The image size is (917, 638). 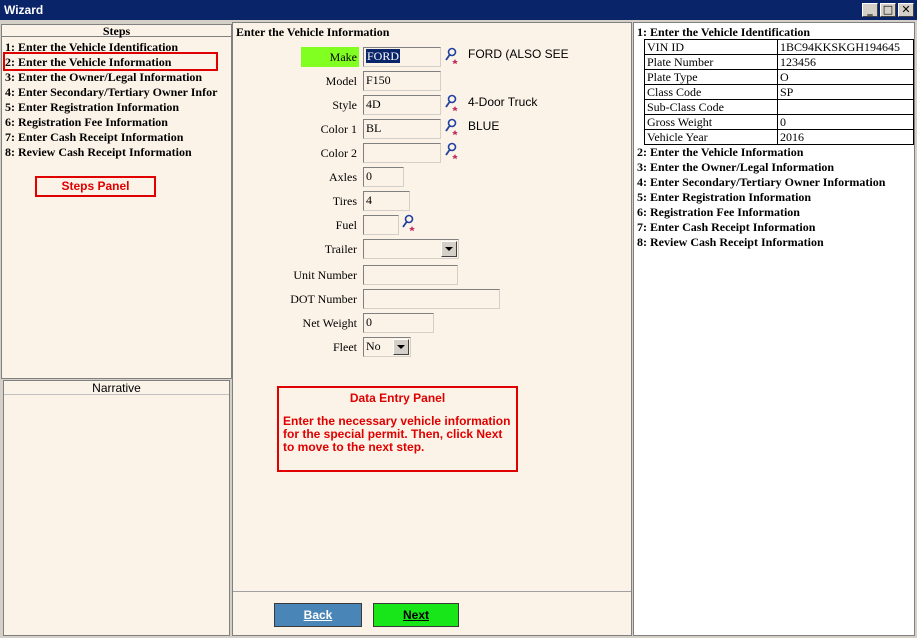 I want to click on make-label: Make, so click(x=330, y=57).